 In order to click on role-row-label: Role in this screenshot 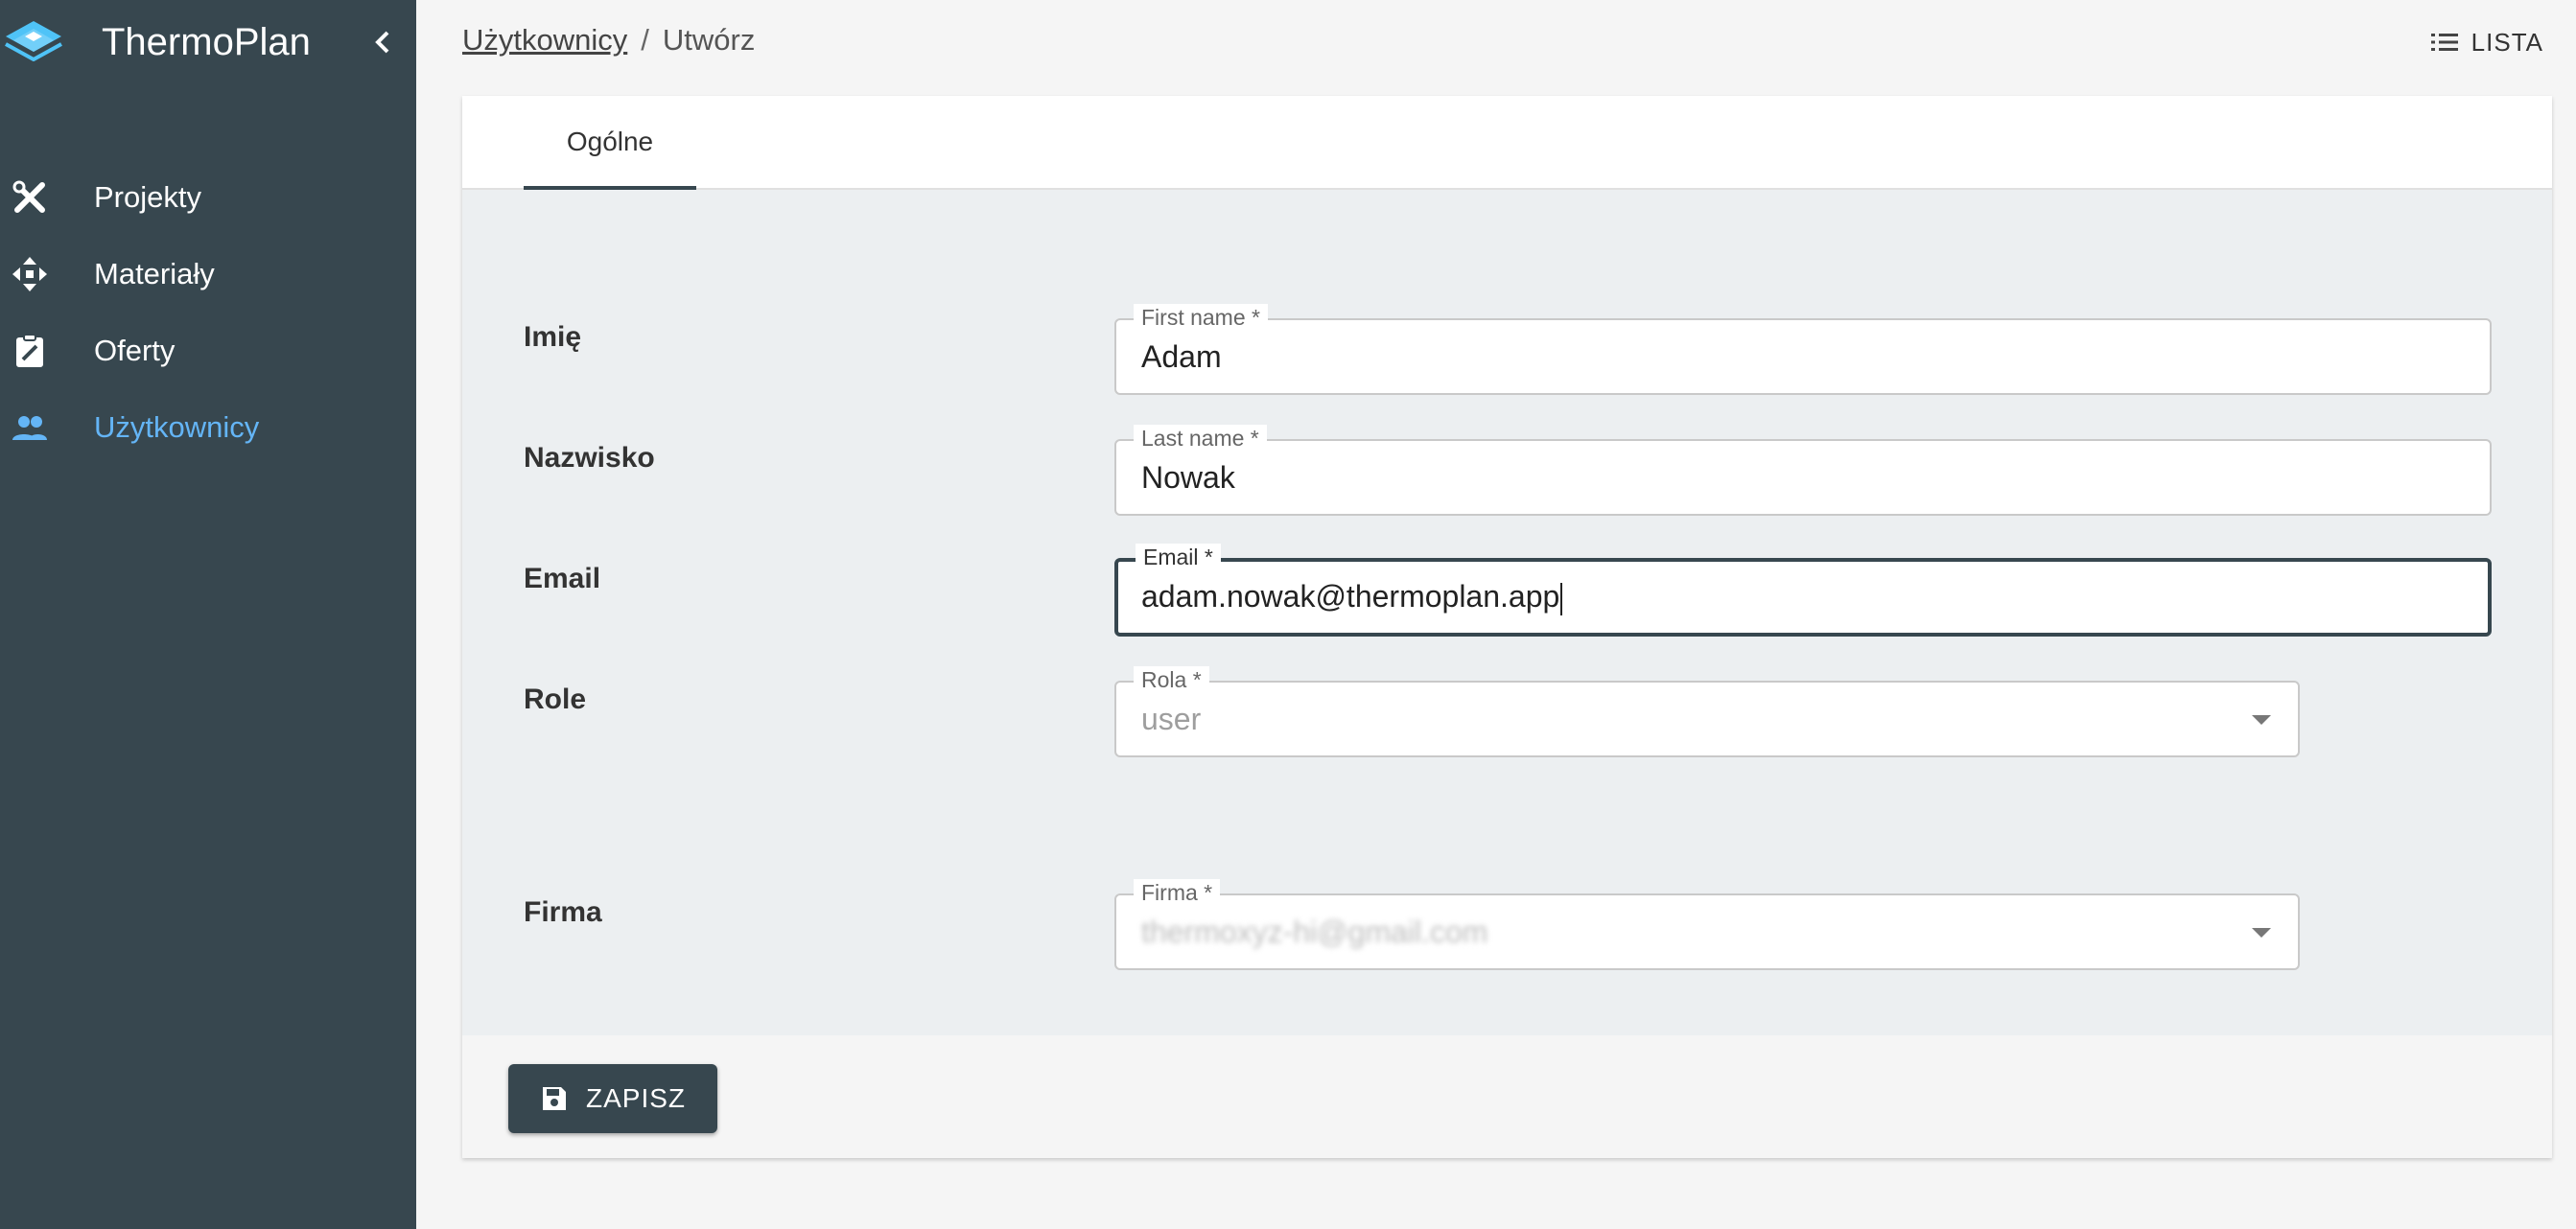, I will do `click(555, 699)`.